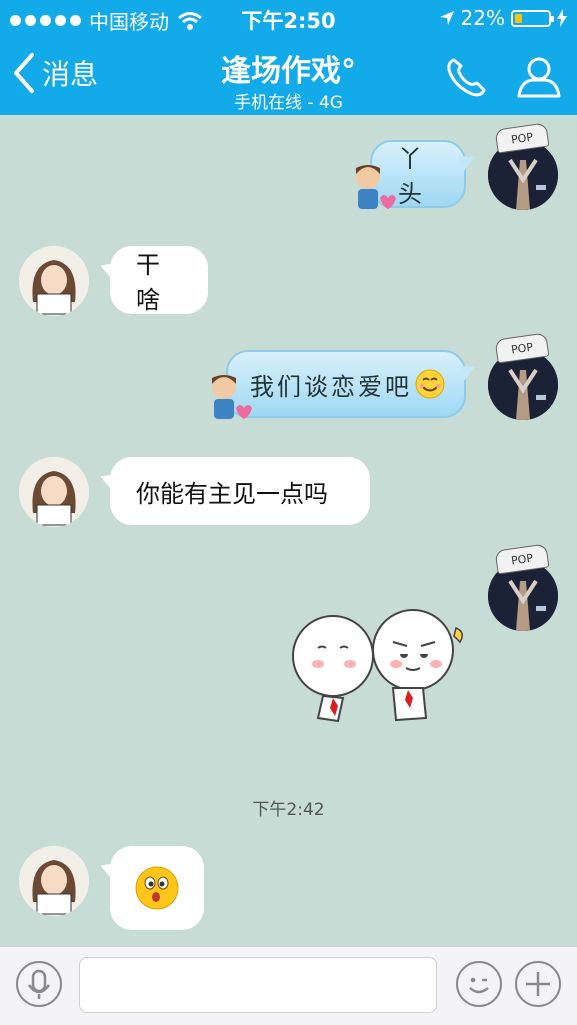 This screenshot has width=577, height=1025. I want to click on smile-emoji-icon, so click(430, 384).